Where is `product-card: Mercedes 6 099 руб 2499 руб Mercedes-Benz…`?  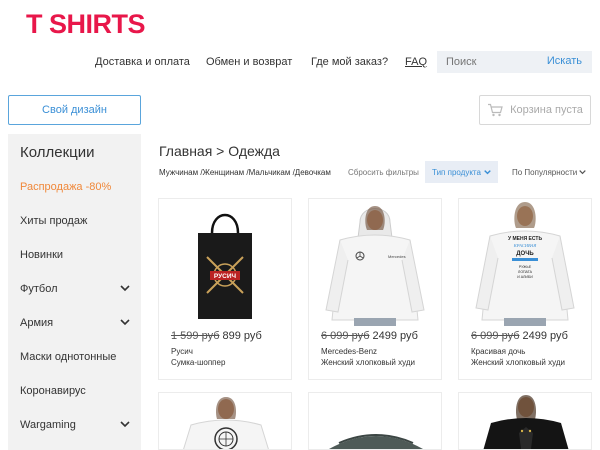 product-card: Mercedes 6 099 руб 2499 руб Mercedes-Benz… is located at coordinates (375, 289).